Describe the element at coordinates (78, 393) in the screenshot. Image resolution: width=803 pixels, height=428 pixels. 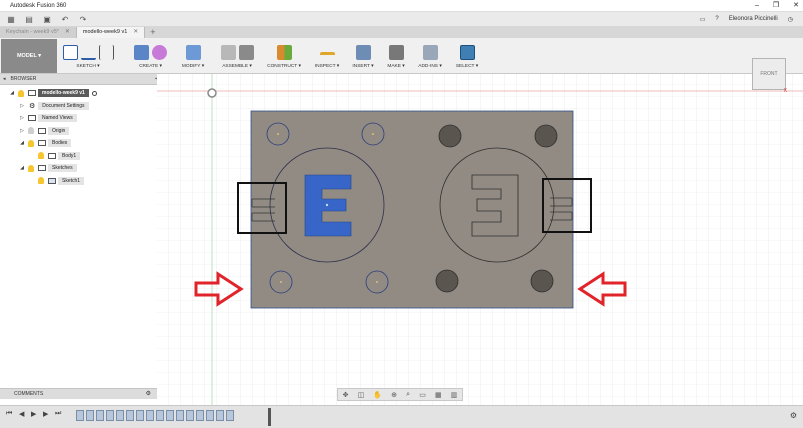
I see `comments-panel: COMMENTS ⚙` at that location.